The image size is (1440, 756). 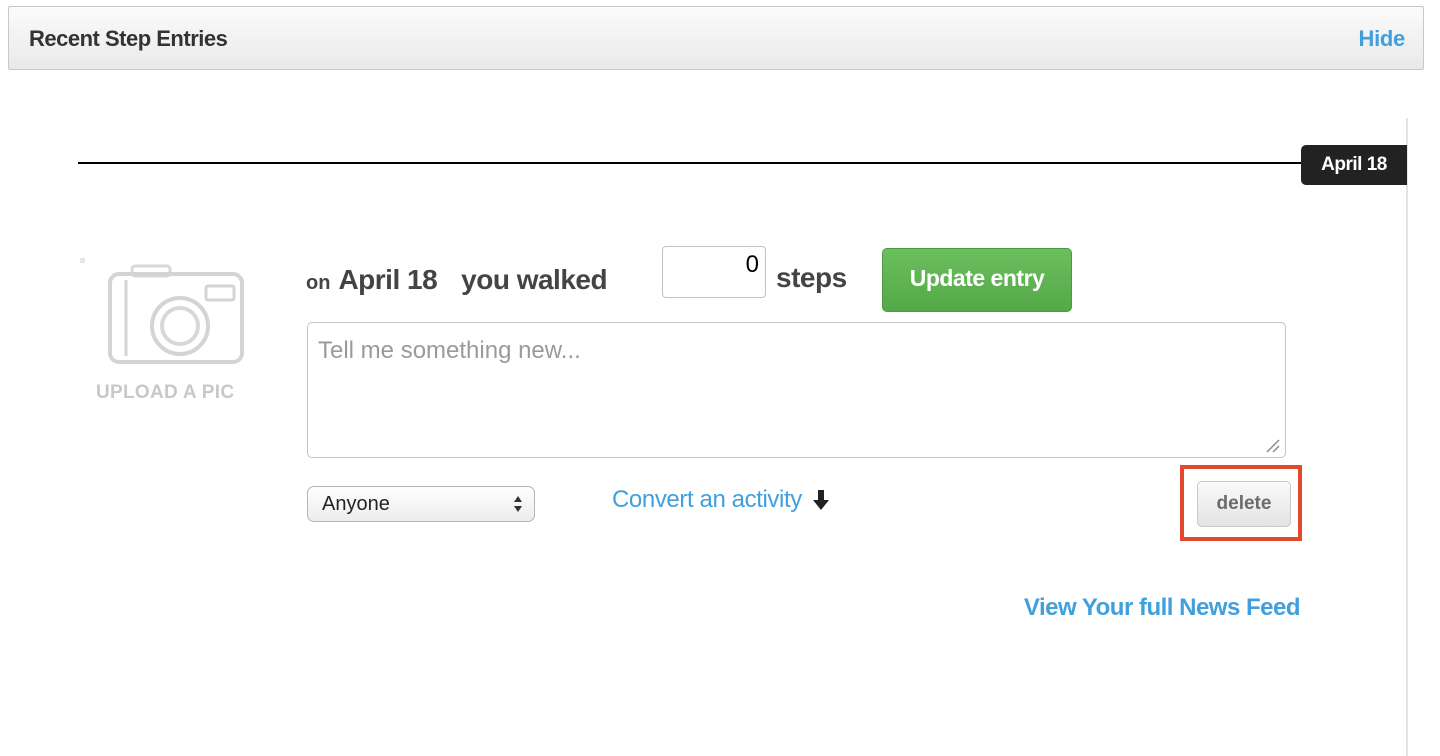 What do you see at coordinates (820, 500) in the screenshot?
I see `arrow-down-icon` at bounding box center [820, 500].